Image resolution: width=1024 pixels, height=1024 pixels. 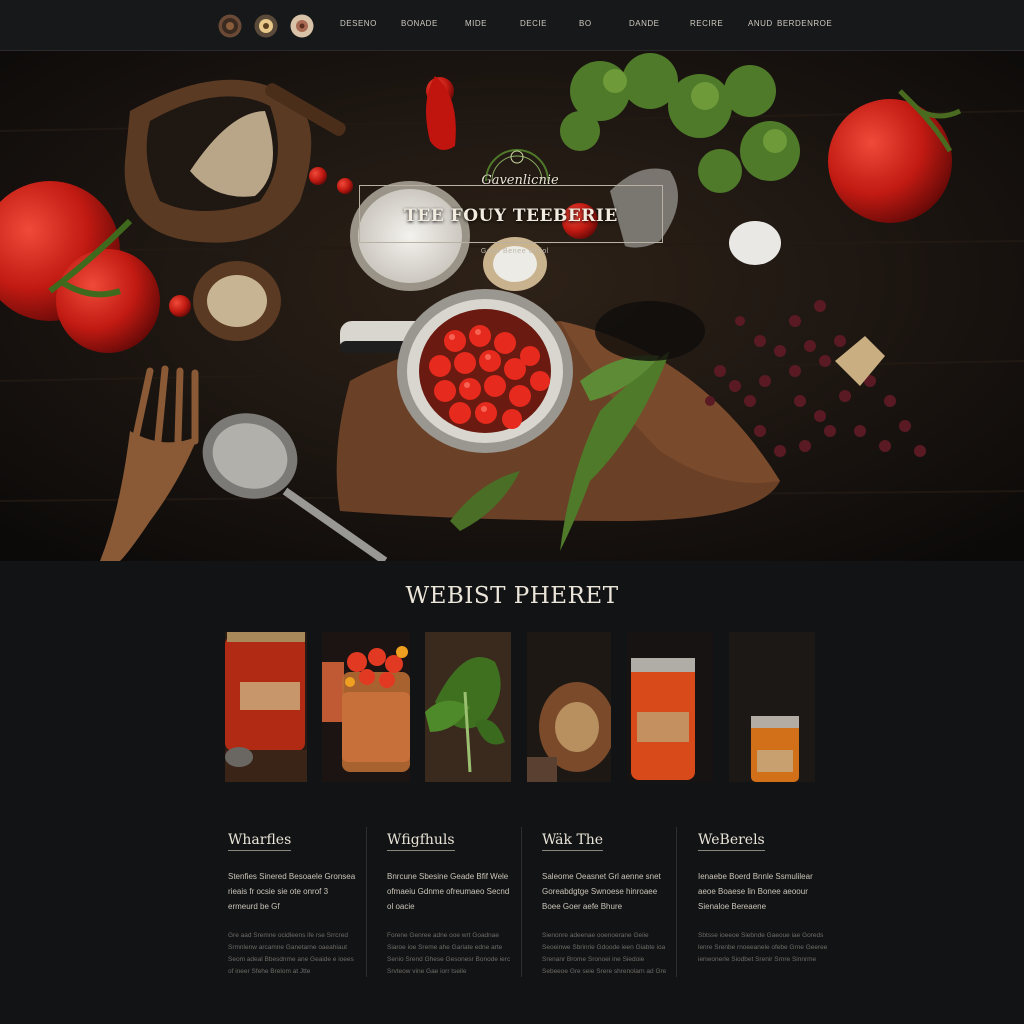 What do you see at coordinates (468, 707) in the screenshot?
I see `gallery-tile-greens` at bounding box center [468, 707].